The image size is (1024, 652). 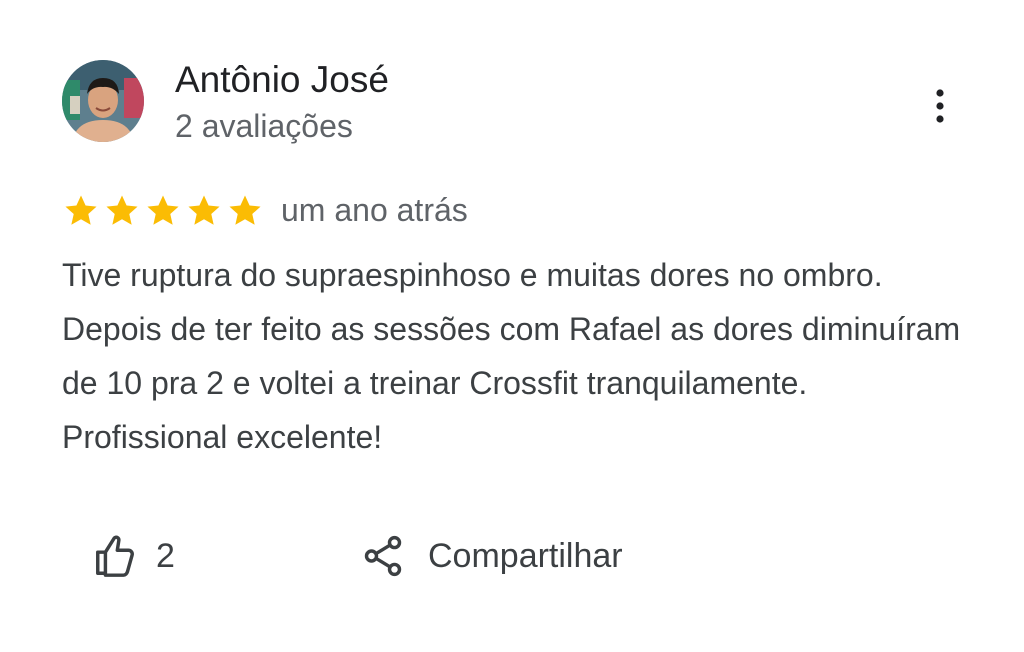 I want to click on review-date: um ano atrás, so click(x=374, y=210).